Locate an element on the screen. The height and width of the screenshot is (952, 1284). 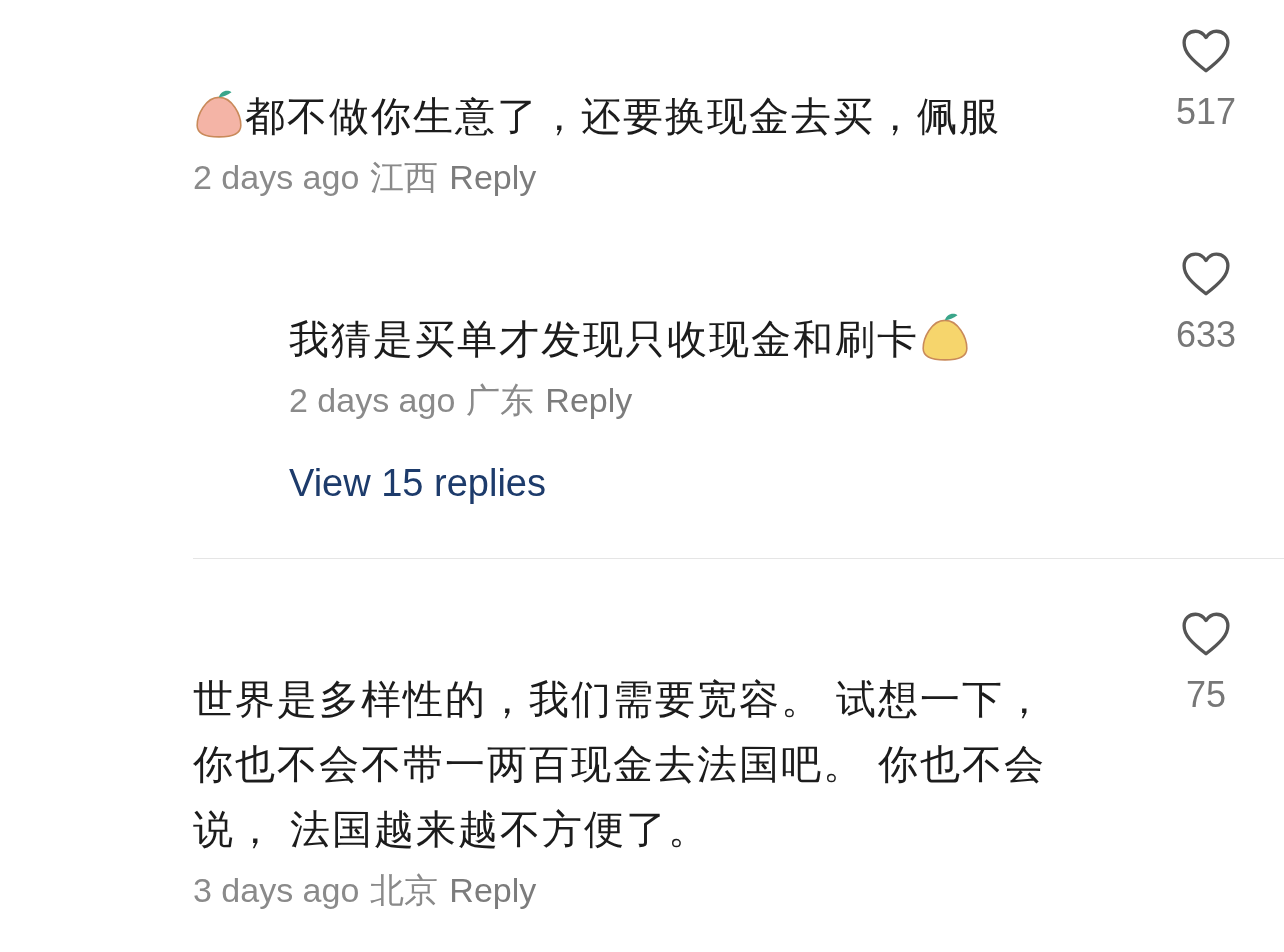
comment-location: 江西 is located at coordinates (404, 177).